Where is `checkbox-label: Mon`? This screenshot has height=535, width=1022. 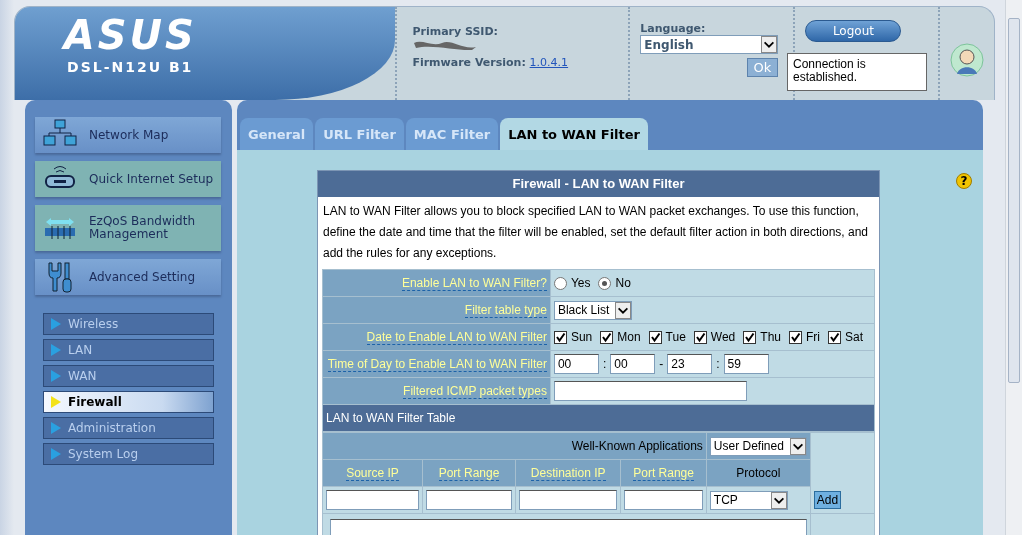
checkbox-label: Mon is located at coordinates (629, 337).